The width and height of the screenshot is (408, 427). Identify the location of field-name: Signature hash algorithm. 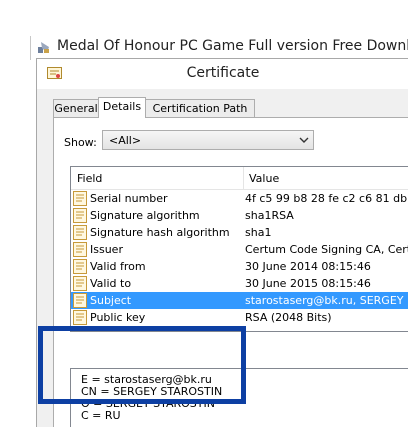
(160, 232).